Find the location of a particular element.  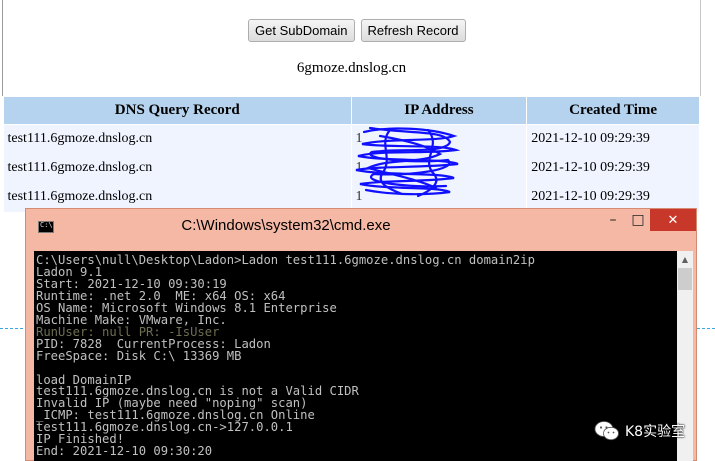

toolbar: Get SubDomain Refresh Record is located at coordinates (357, 30).